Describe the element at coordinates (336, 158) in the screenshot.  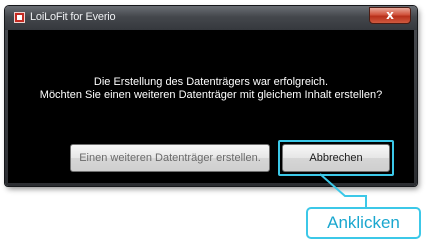
I see `cancel-button: Abbrechen` at that location.